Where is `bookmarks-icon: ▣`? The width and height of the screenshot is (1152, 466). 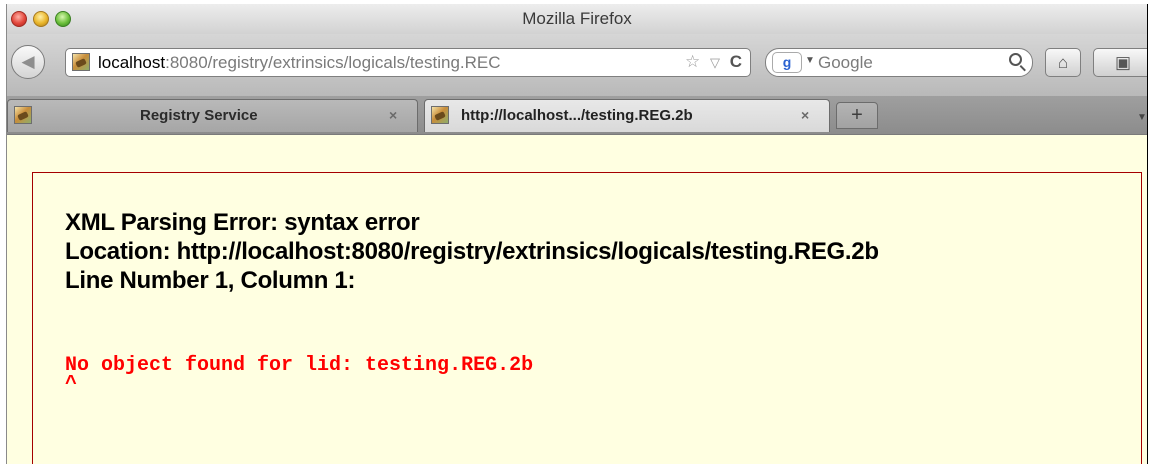
bookmarks-icon: ▣ is located at coordinates (1123, 62).